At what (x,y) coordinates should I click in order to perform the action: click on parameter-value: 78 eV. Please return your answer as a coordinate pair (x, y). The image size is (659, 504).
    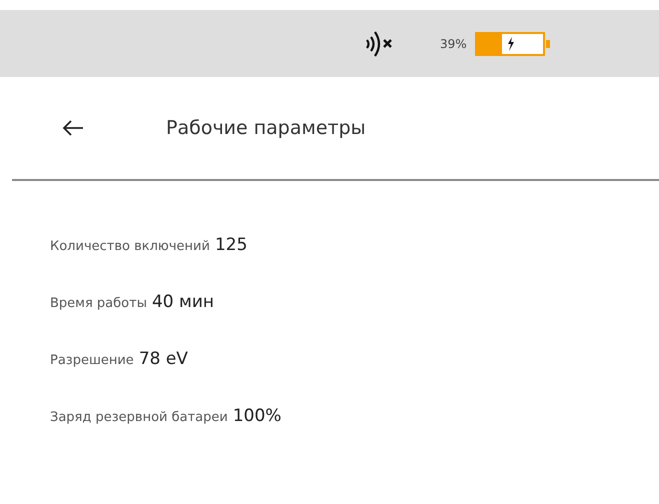
    Looking at the image, I should click on (163, 359).